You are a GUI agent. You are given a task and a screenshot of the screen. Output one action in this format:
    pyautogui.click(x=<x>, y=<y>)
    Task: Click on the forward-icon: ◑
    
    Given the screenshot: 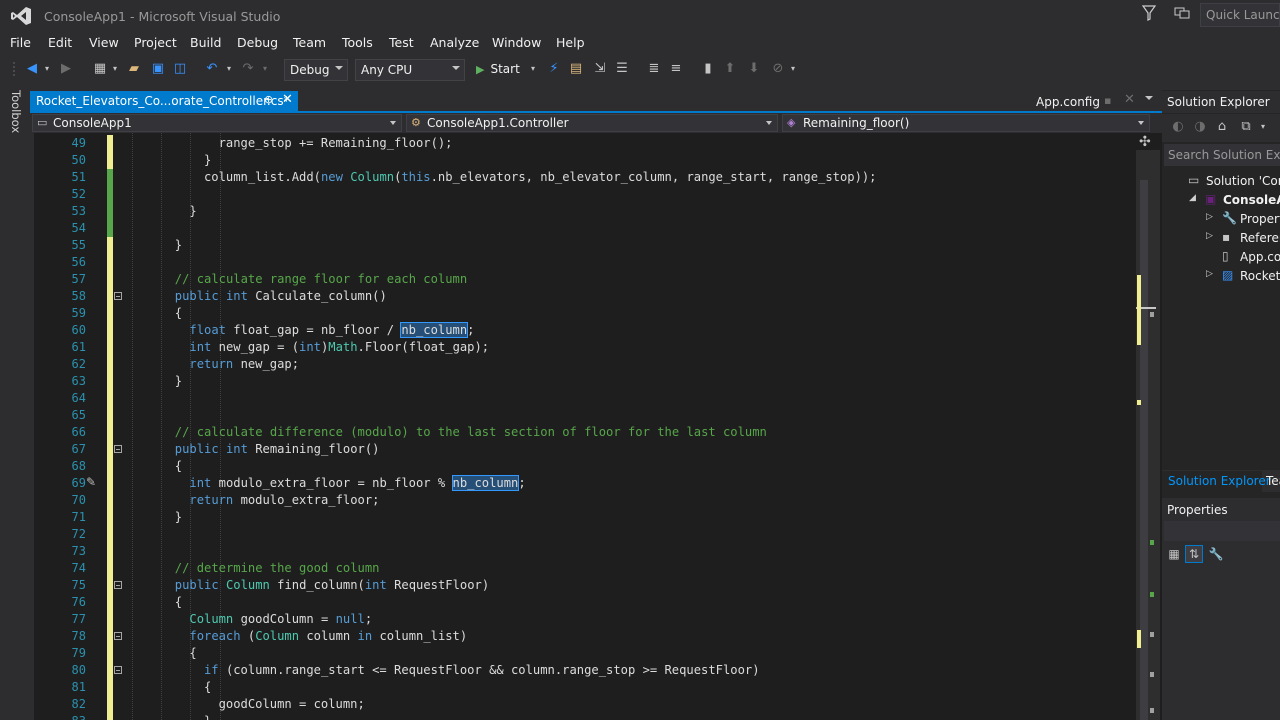 What is the action you would take?
    pyautogui.click(x=1200, y=127)
    